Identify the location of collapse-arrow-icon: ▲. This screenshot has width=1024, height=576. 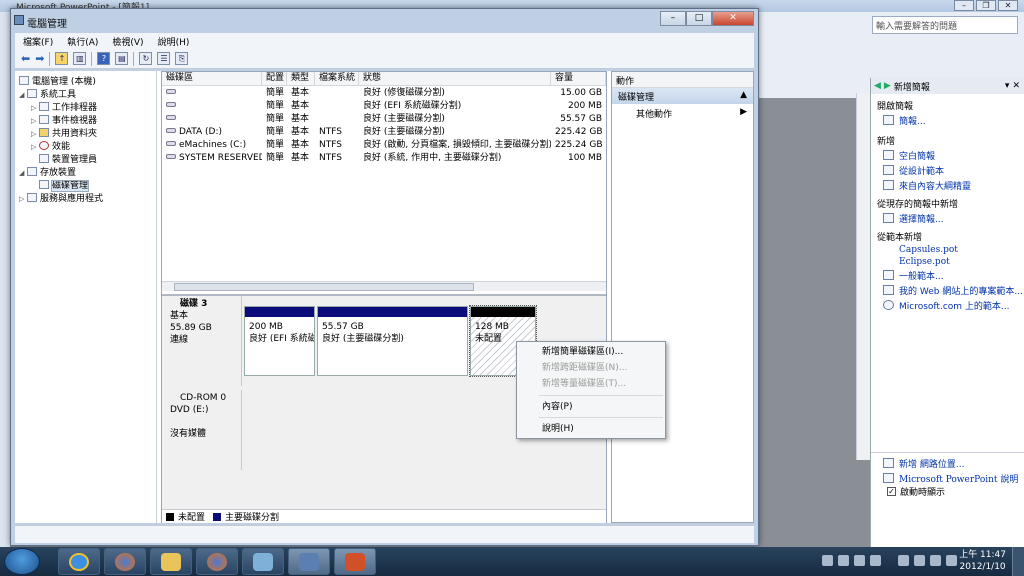
(743, 96).